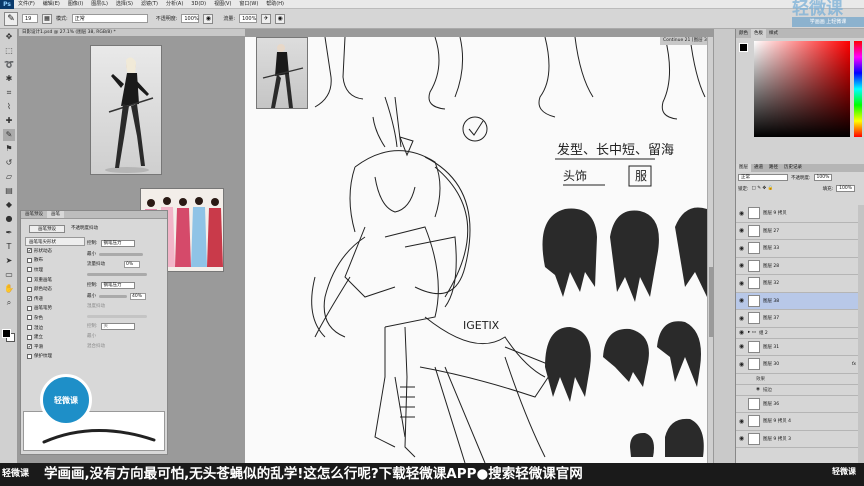  Describe the element at coordinates (9, 303) in the screenshot. I see `zoom-tool-icon: ⌕` at that location.